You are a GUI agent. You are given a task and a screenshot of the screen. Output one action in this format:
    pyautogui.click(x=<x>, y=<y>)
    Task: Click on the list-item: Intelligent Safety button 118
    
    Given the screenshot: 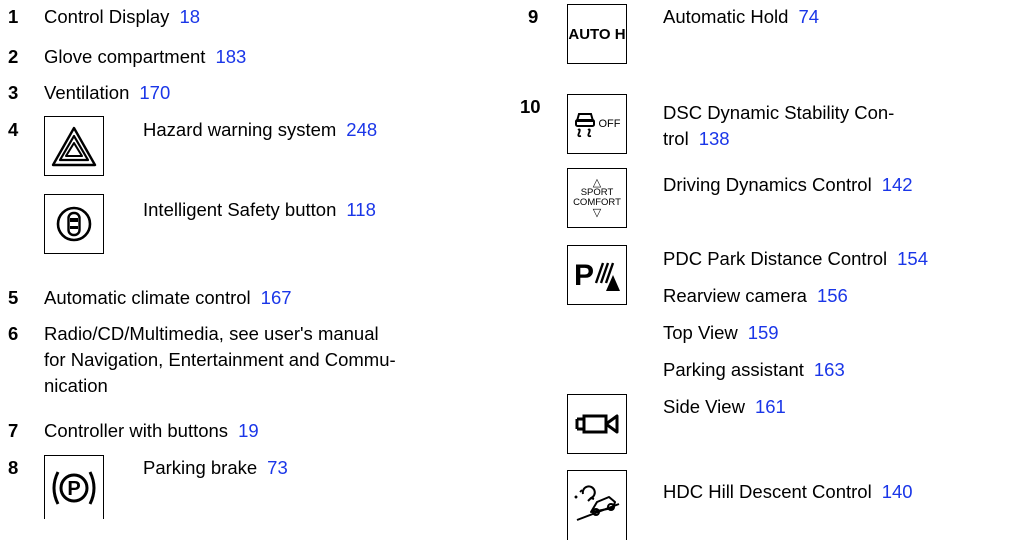 What is the action you would take?
    pyautogui.click(x=259, y=210)
    